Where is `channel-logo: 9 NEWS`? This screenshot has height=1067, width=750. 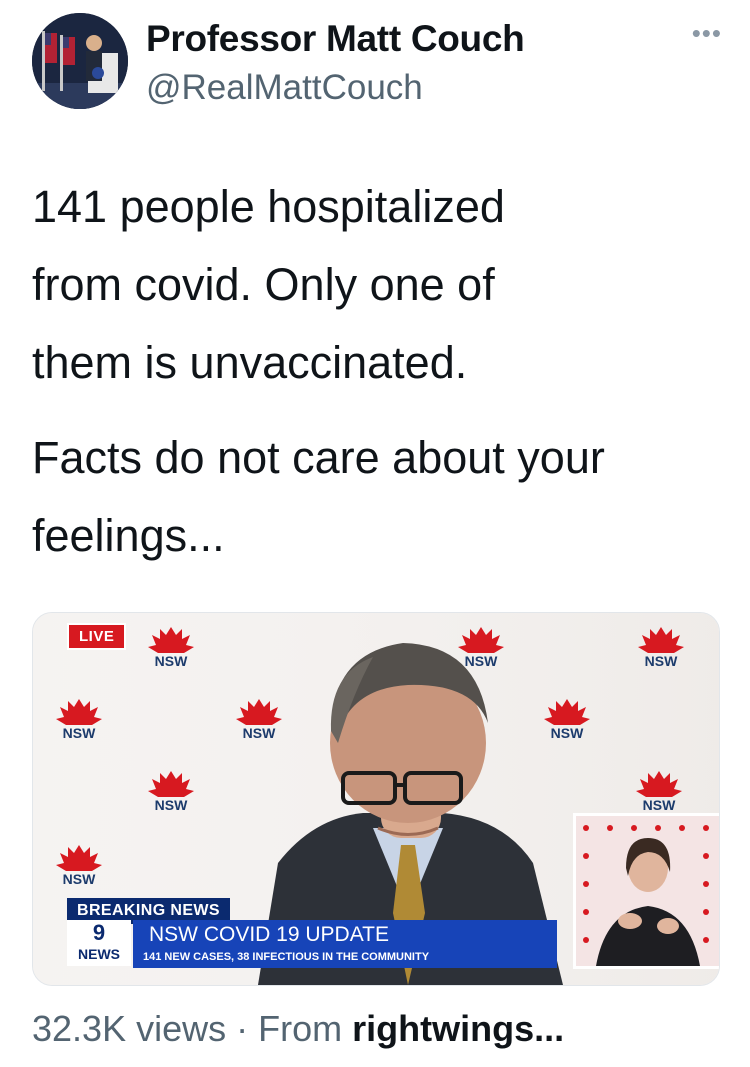
channel-logo: 9 NEWS is located at coordinates (99, 943).